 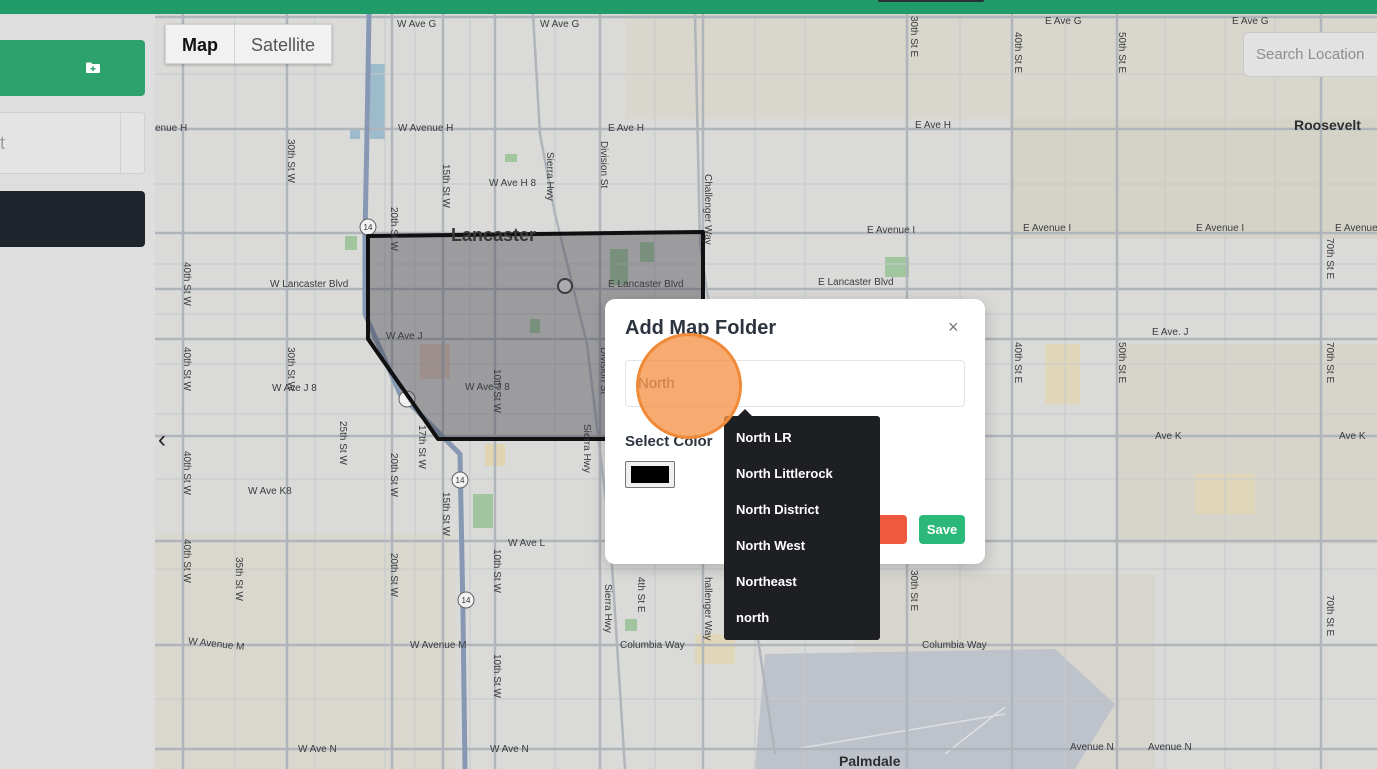 I want to click on map-type-map-tab: Map, so click(x=200, y=44).